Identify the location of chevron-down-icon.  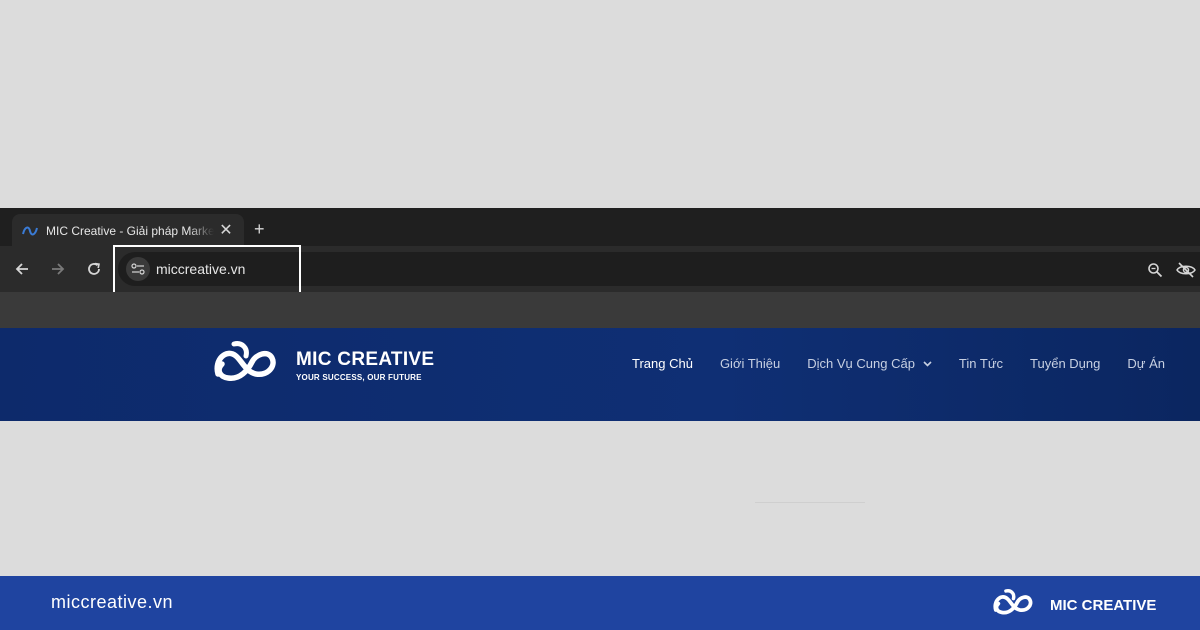
(927, 363).